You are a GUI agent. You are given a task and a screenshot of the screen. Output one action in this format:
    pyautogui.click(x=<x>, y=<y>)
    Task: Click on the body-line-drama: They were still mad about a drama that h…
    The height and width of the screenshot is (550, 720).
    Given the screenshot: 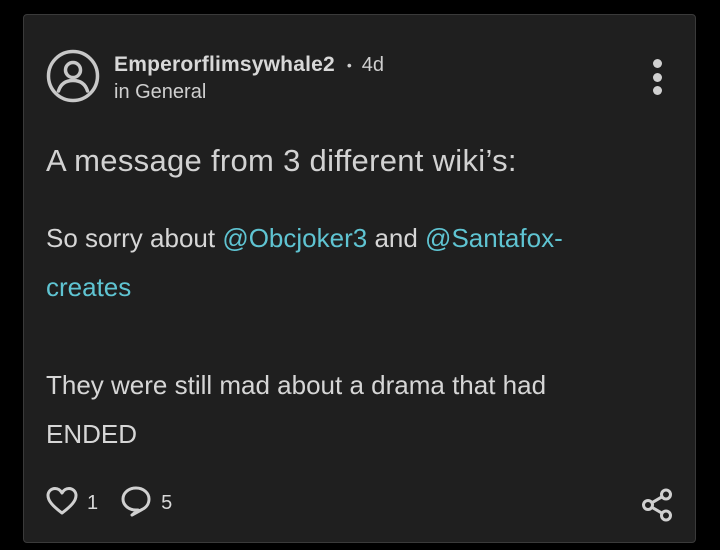 What is the action you would take?
    pyautogui.click(x=296, y=385)
    